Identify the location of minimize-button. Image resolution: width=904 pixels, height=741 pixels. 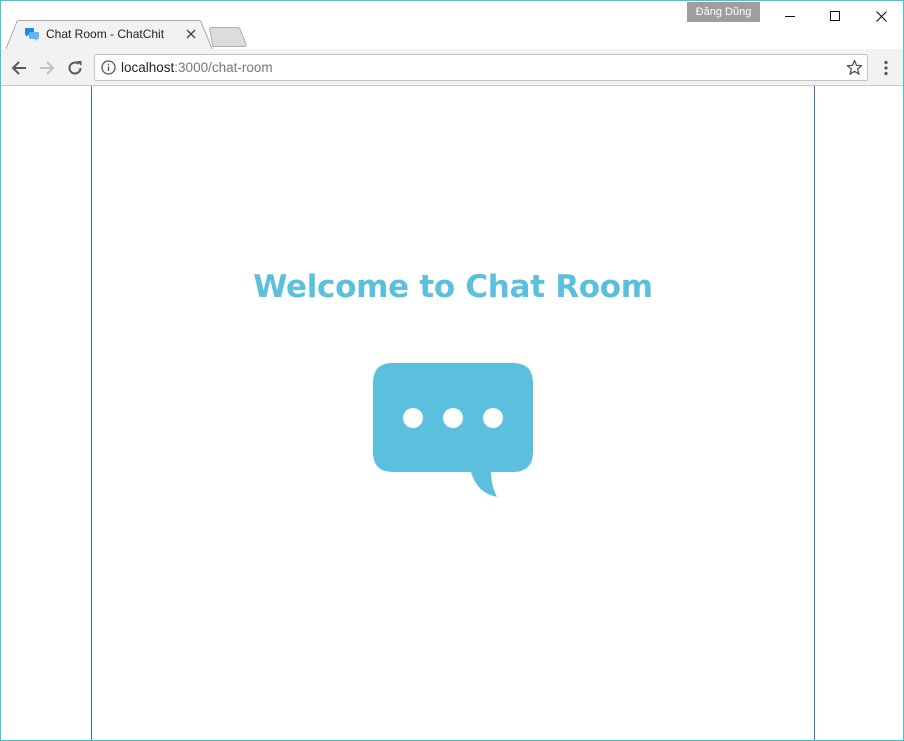
(790, 16).